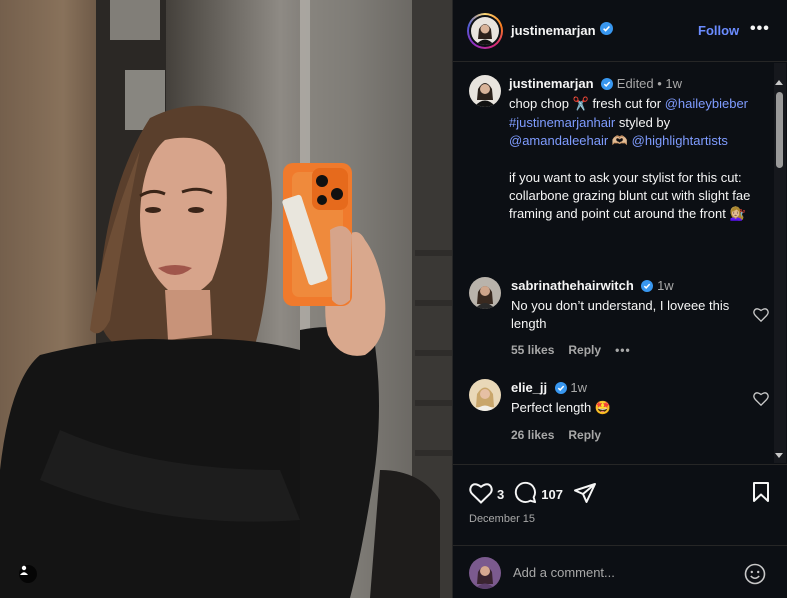 This screenshot has height=598, width=787. What do you see at coordinates (532, 435) in the screenshot?
I see `comment-likes: 26 likes` at bounding box center [532, 435].